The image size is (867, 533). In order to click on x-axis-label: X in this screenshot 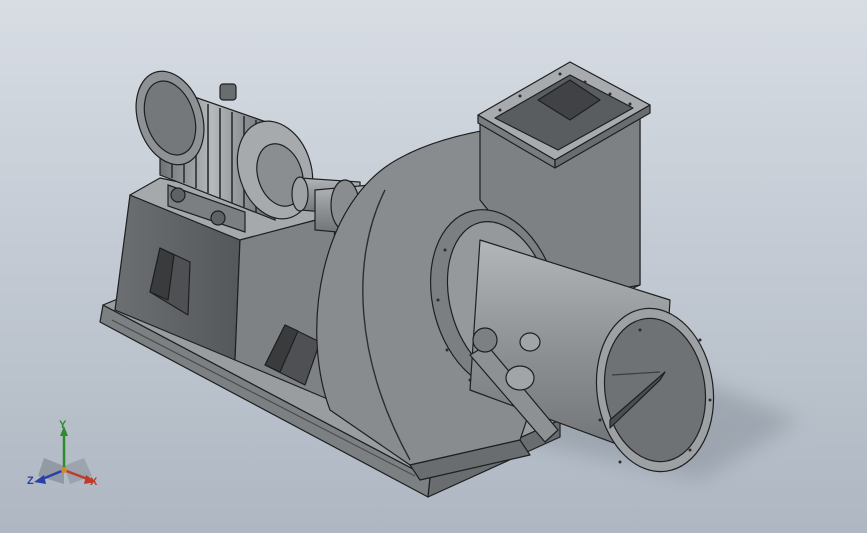, I will do `click(94, 482)`.